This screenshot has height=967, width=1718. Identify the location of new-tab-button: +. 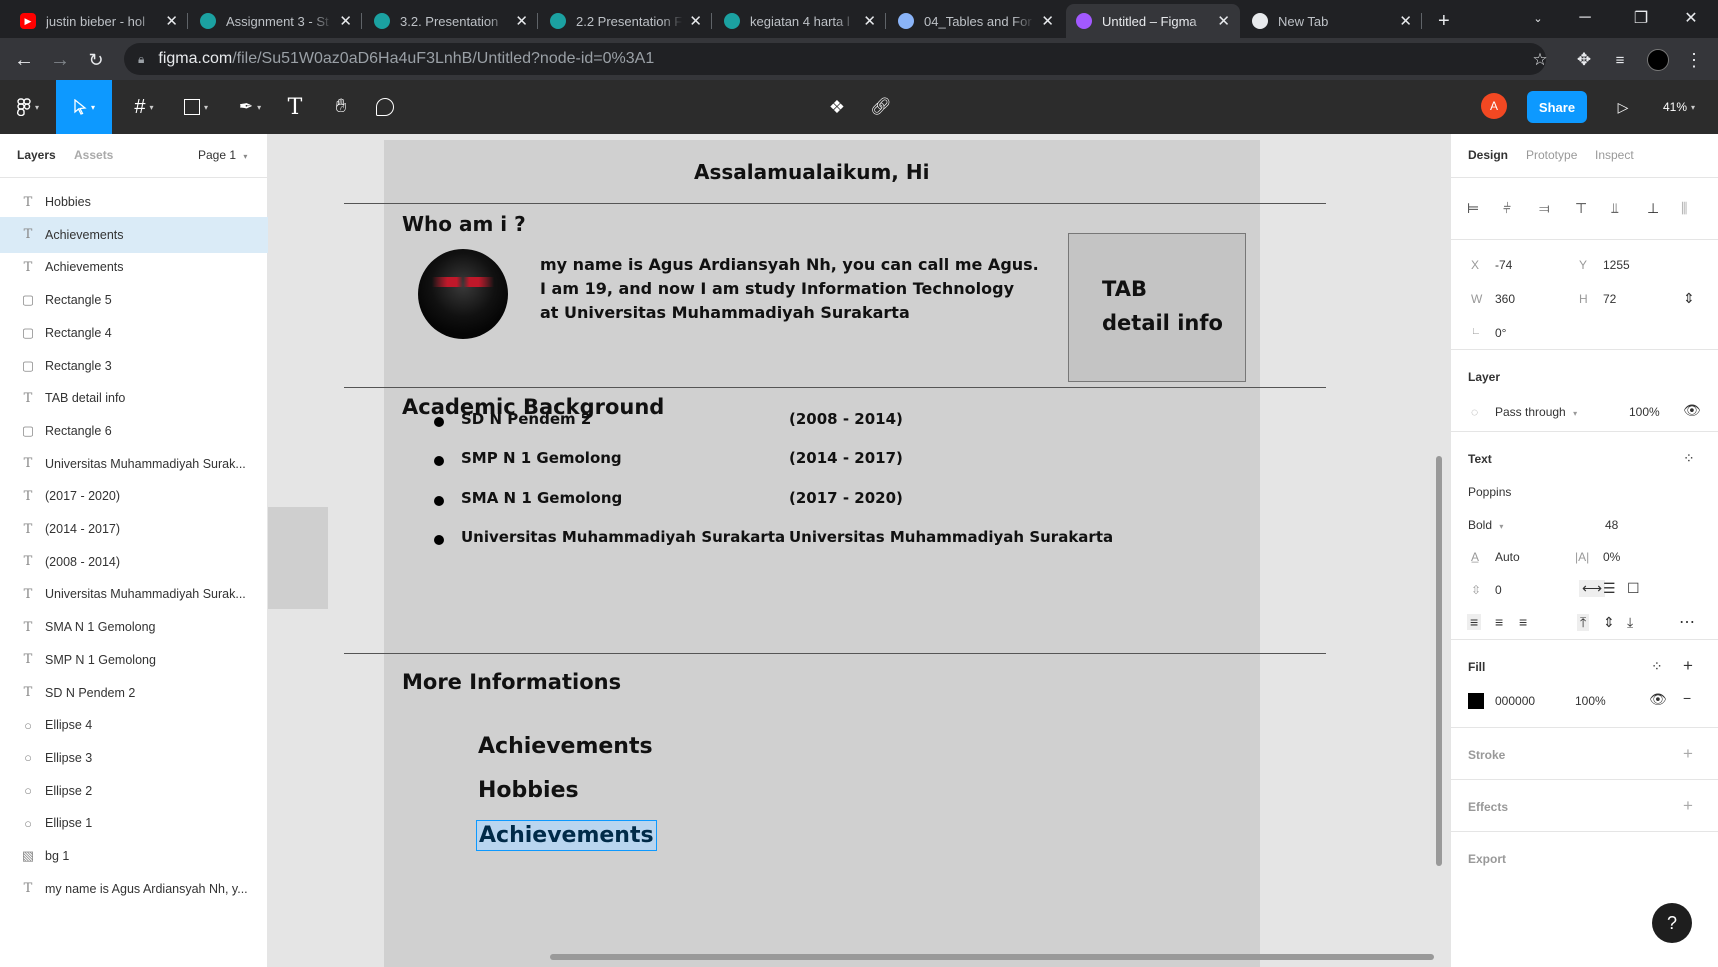
(1445, 21).